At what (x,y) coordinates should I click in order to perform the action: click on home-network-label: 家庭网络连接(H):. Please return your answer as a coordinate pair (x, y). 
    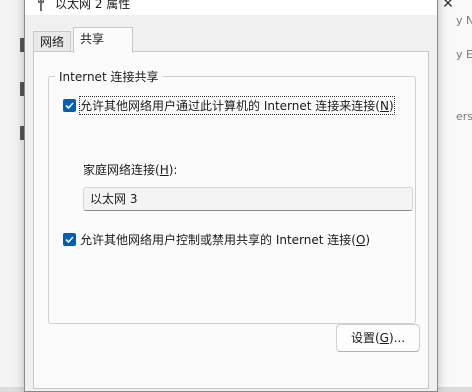
    Looking at the image, I should click on (130, 170).